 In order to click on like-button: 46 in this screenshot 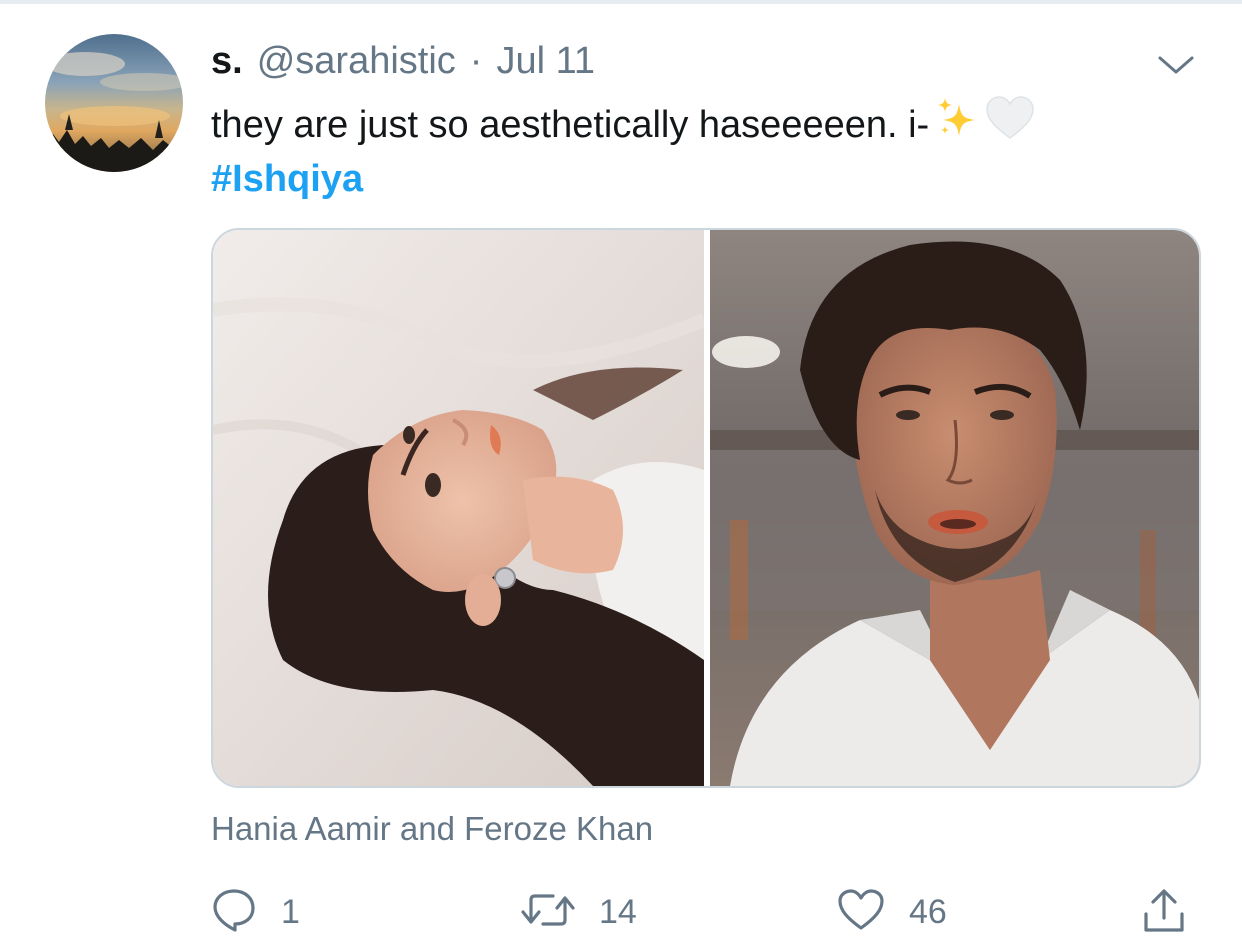, I will do `click(892, 912)`.